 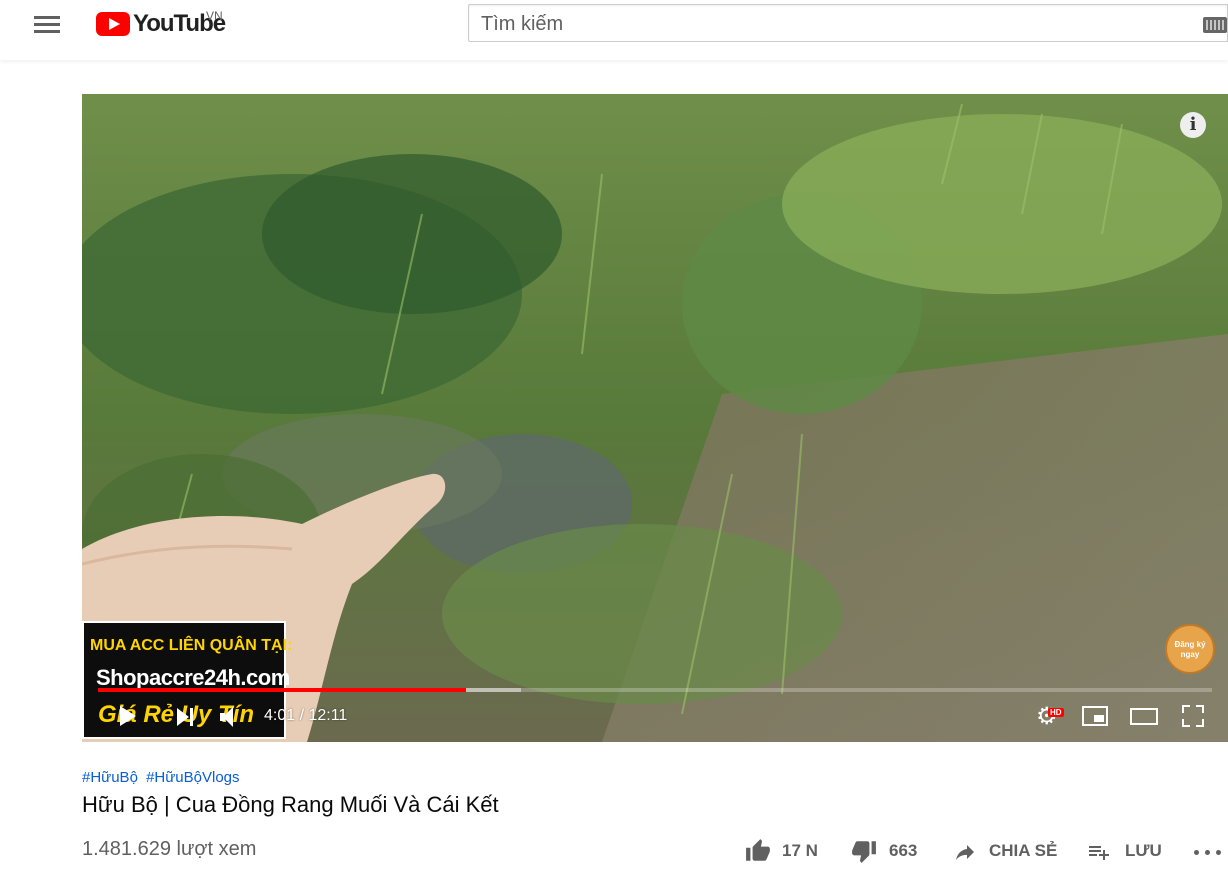 I want to click on view-count: 1.481.629 lượt xem, so click(x=169, y=849).